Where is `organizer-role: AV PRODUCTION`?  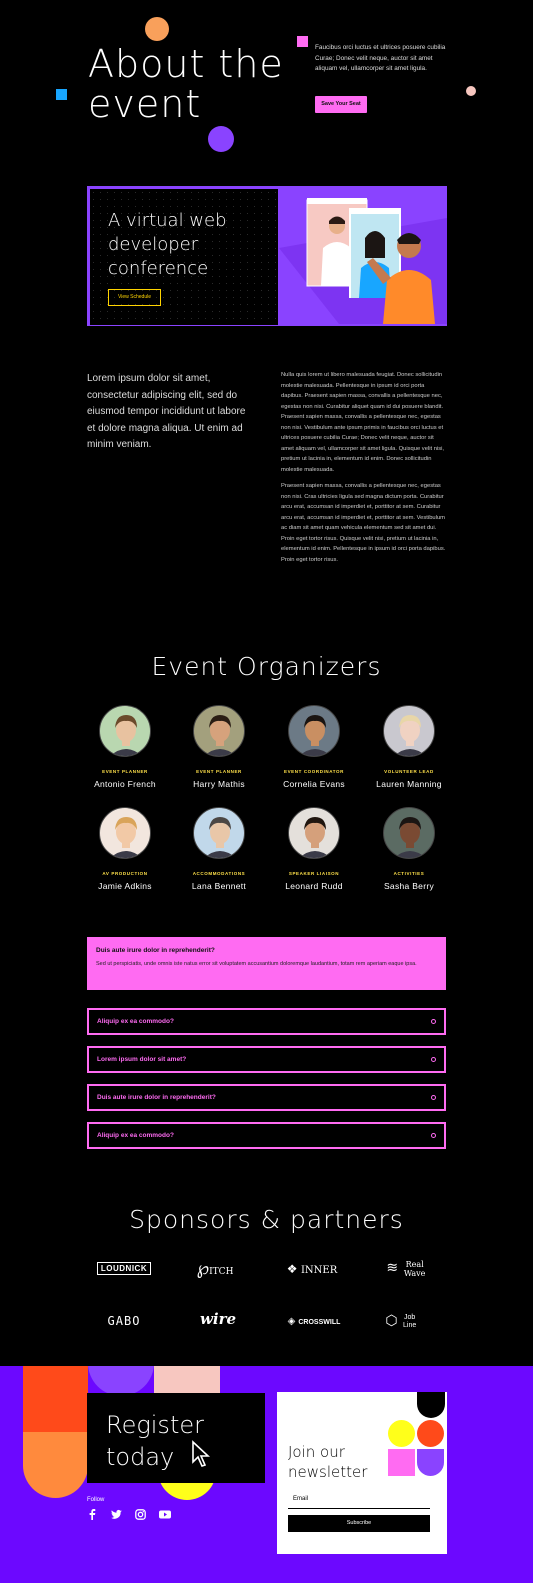
organizer-role: AV PRODUCTION is located at coordinates (125, 873).